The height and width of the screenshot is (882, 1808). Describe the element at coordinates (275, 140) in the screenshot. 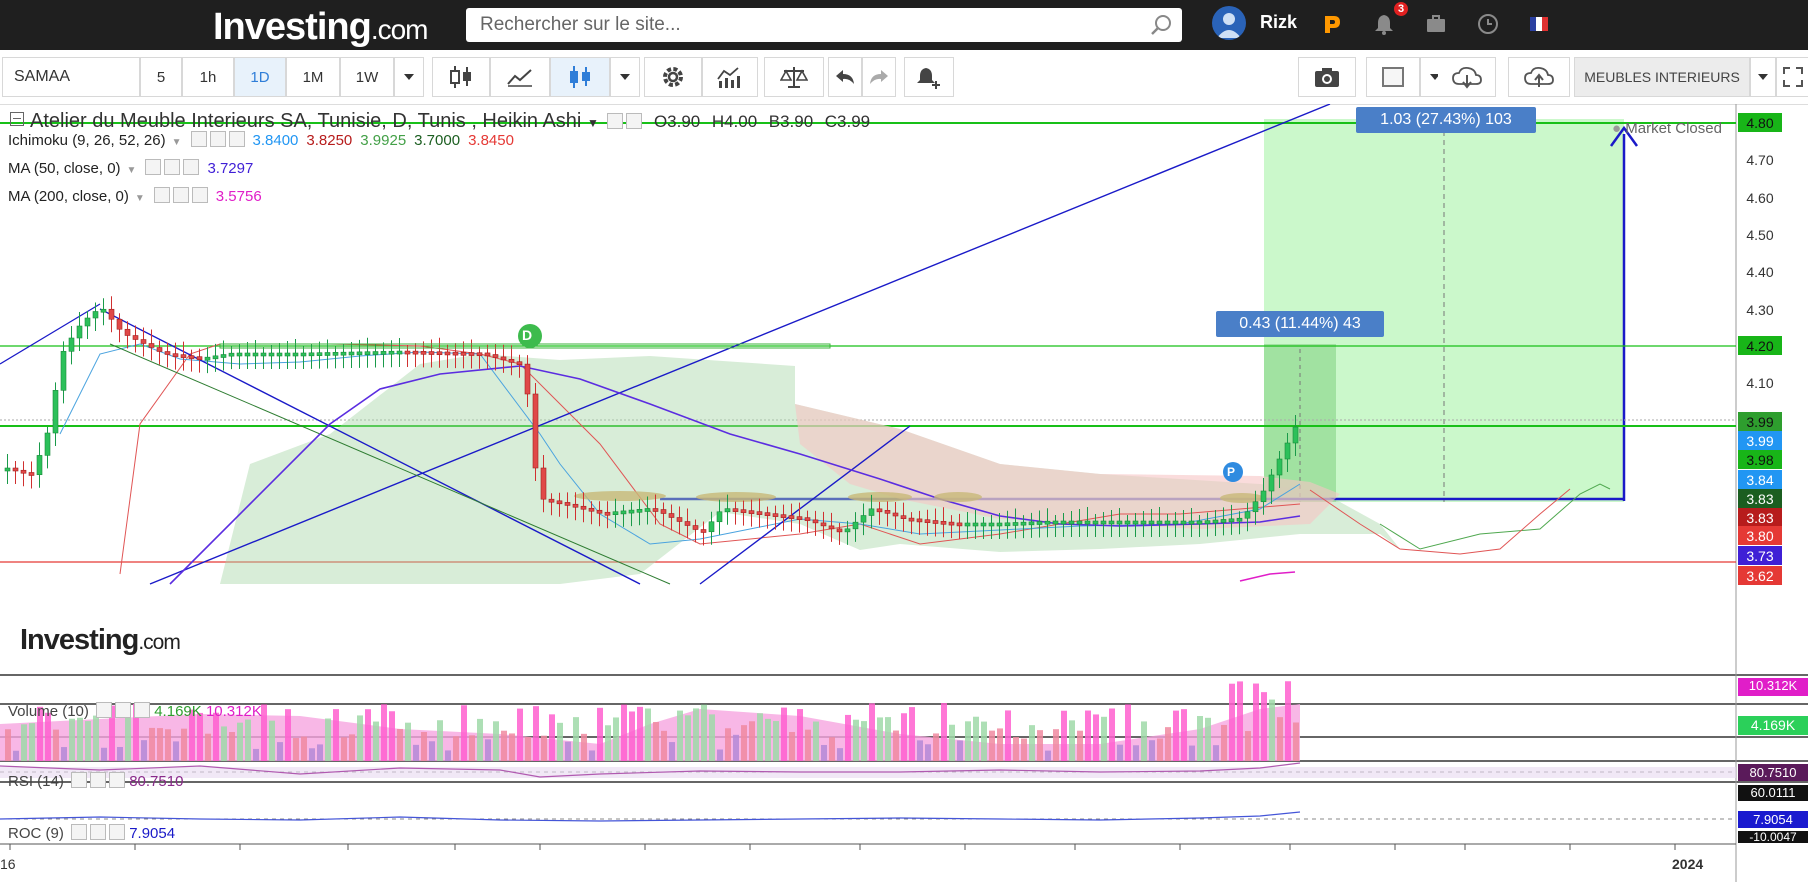

I see `indicator-value: 3.8400` at that location.